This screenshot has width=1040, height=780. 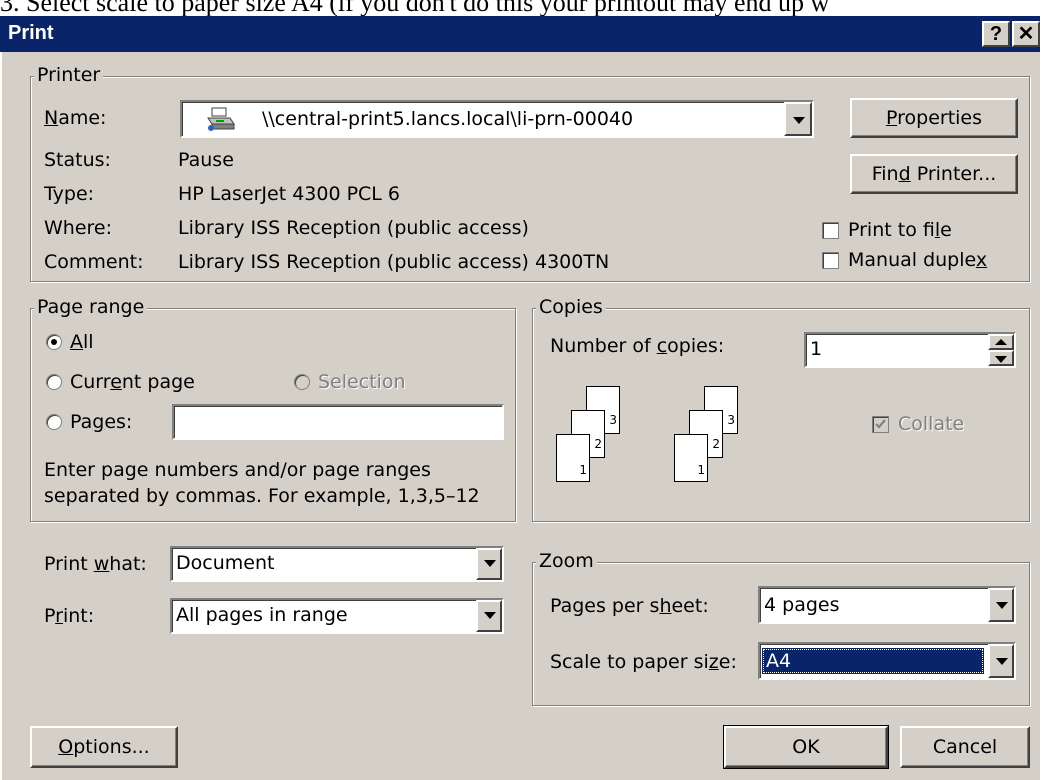 What do you see at coordinates (362, 382) in the screenshot?
I see `selection-label: Selection` at bounding box center [362, 382].